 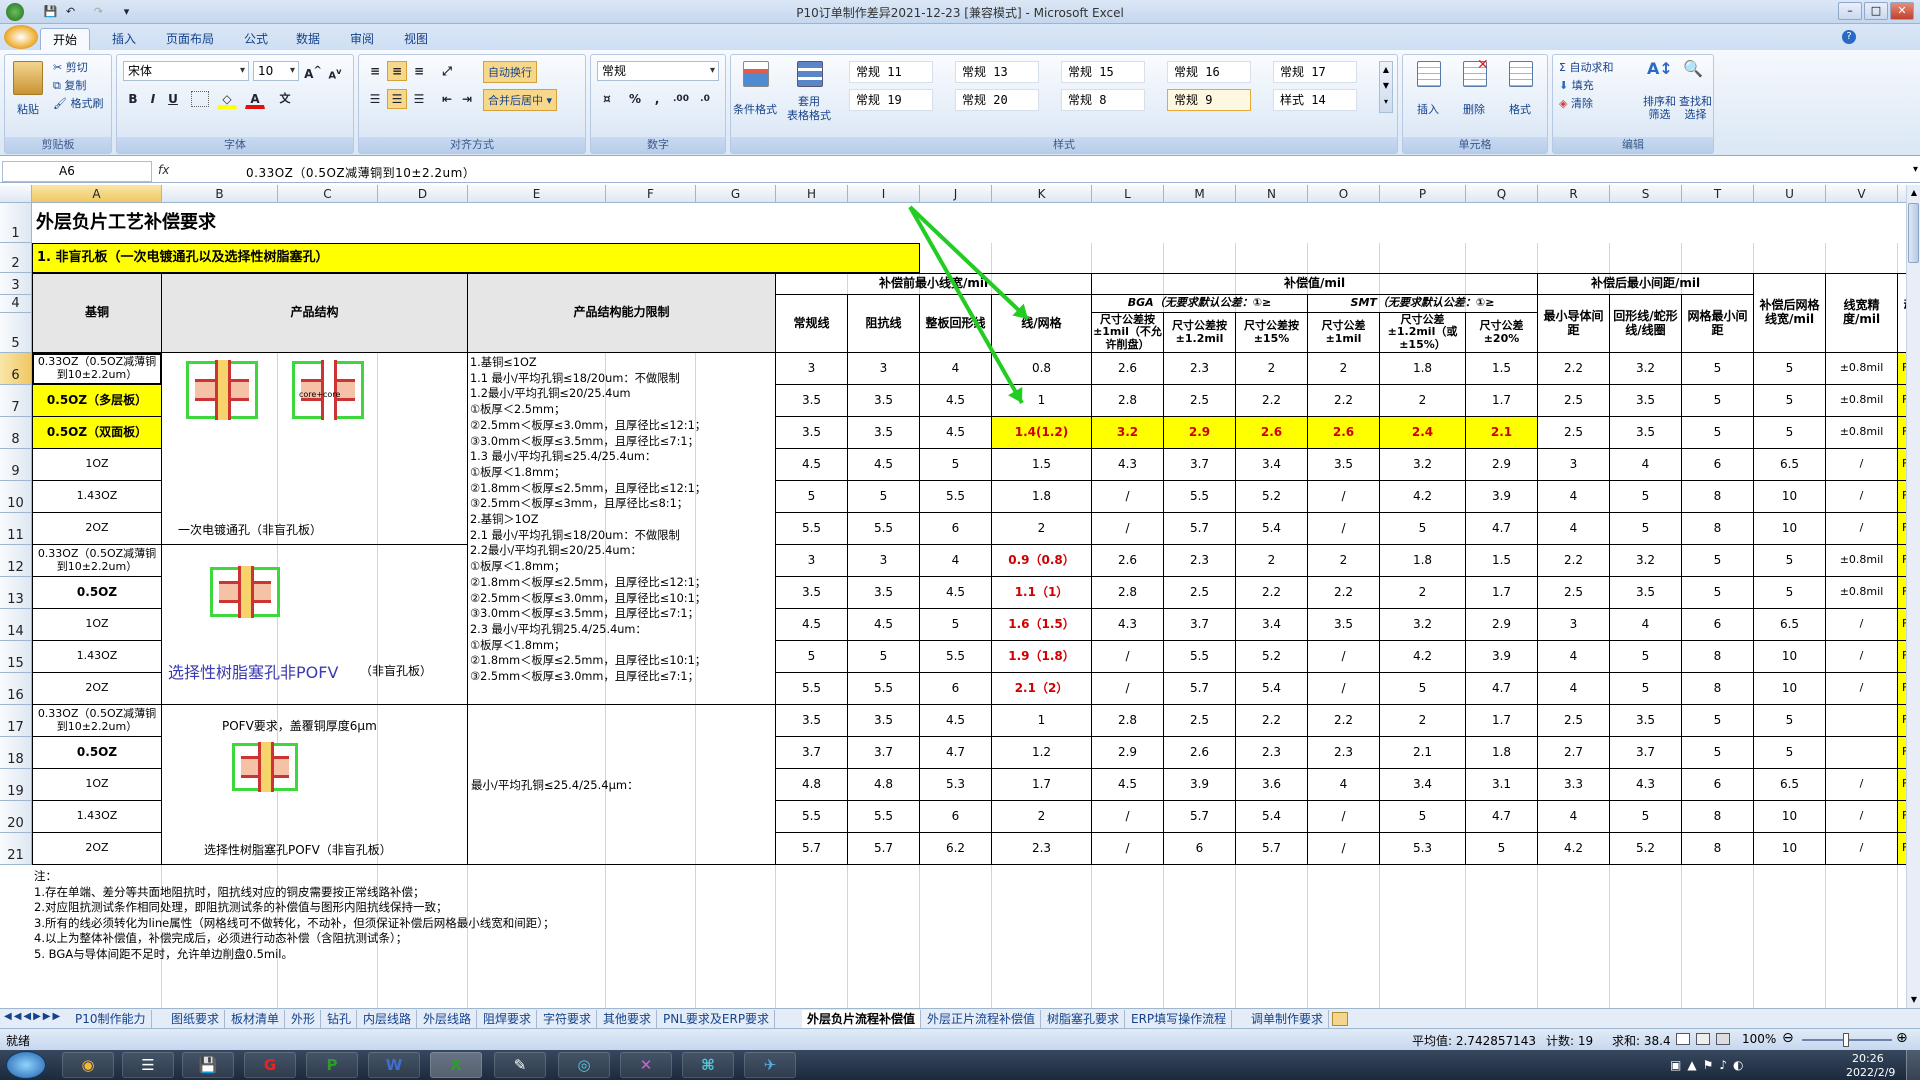 I want to click on base-copper-cell: 0.33OZ（0.5OZ减薄铜到10±2.2um）, so click(x=97, y=561).